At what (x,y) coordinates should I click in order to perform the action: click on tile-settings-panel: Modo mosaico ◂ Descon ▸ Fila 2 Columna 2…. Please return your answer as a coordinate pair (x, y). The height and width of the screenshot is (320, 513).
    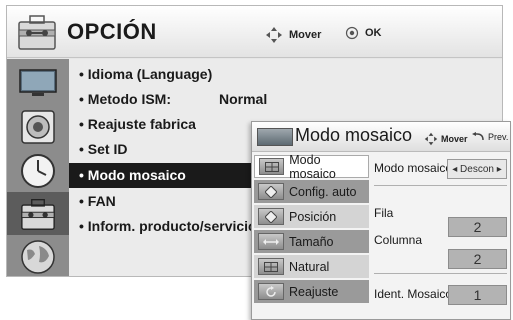
    Looking at the image, I should click on (441, 236).